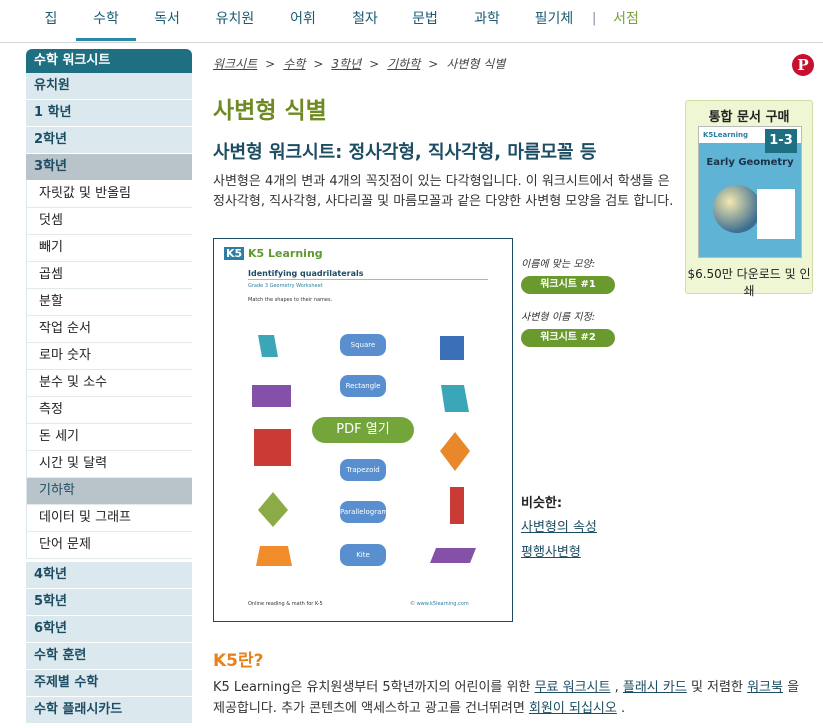  What do you see at coordinates (551, 550) in the screenshot?
I see `similar-link-parallelogram: 평행사변형` at bounding box center [551, 550].